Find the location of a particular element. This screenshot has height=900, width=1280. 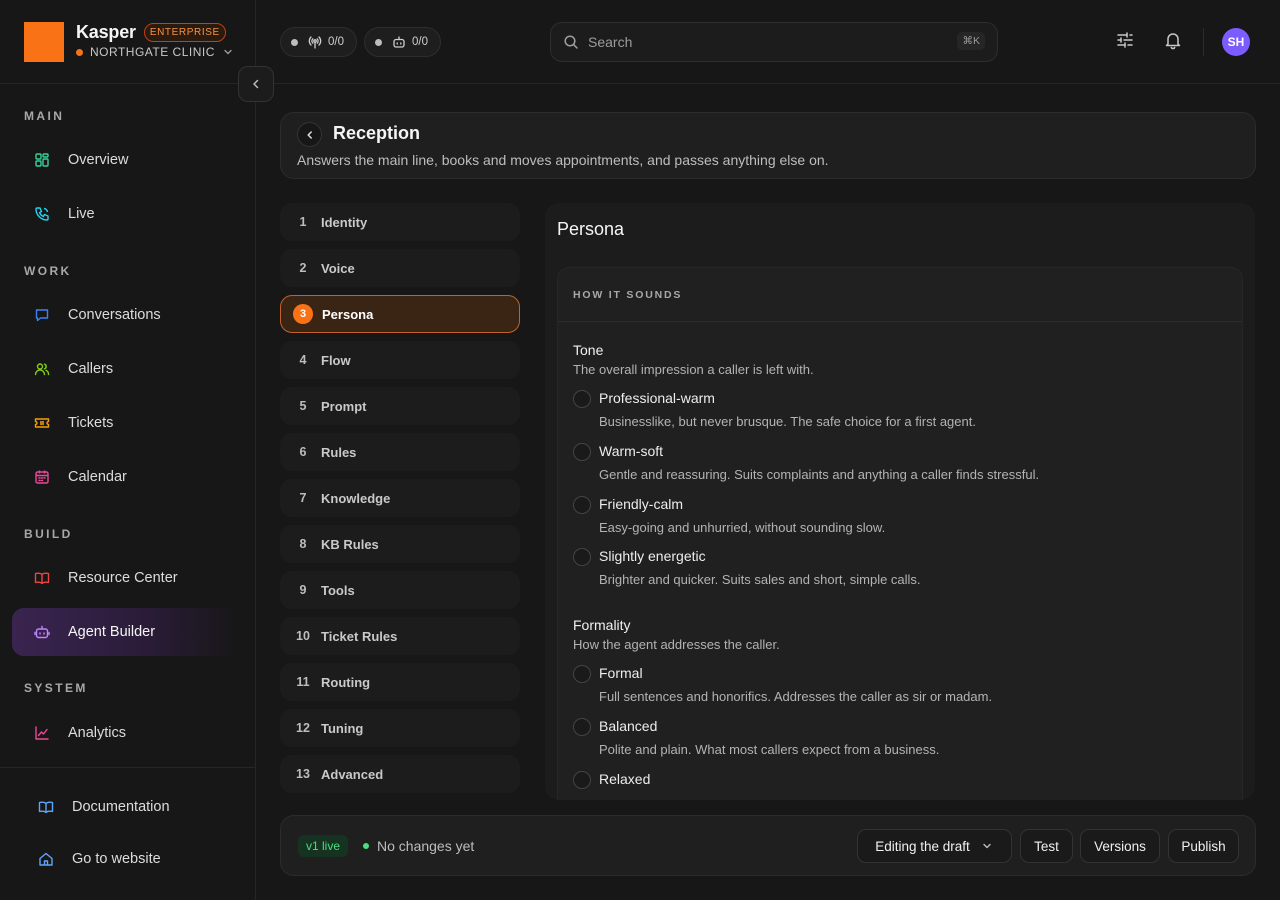

sidebar-item-conversations: Conversations is located at coordinates (125, 315).